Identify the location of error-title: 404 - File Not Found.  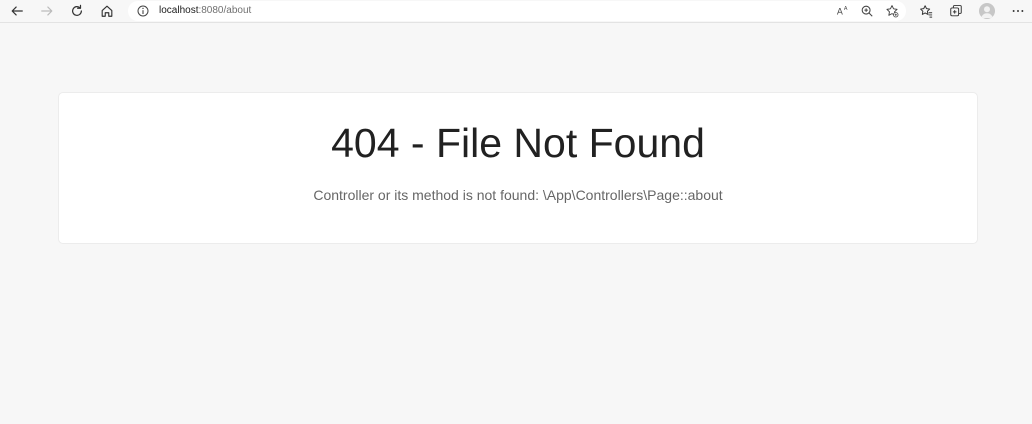
(518, 143).